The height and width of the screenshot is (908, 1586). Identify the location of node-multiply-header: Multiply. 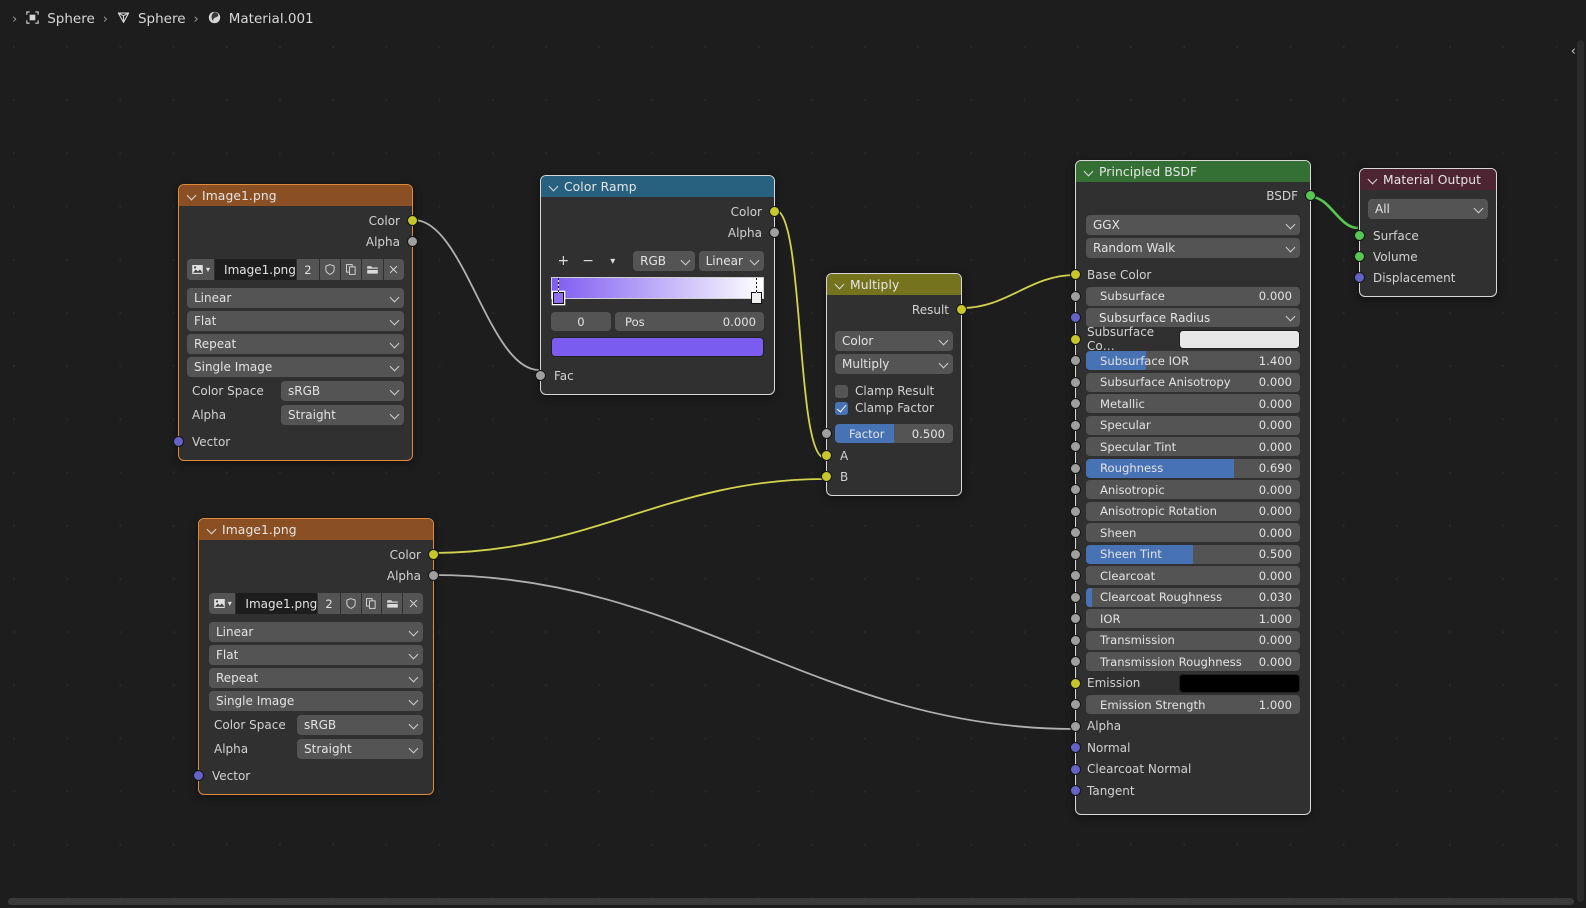
(894, 284).